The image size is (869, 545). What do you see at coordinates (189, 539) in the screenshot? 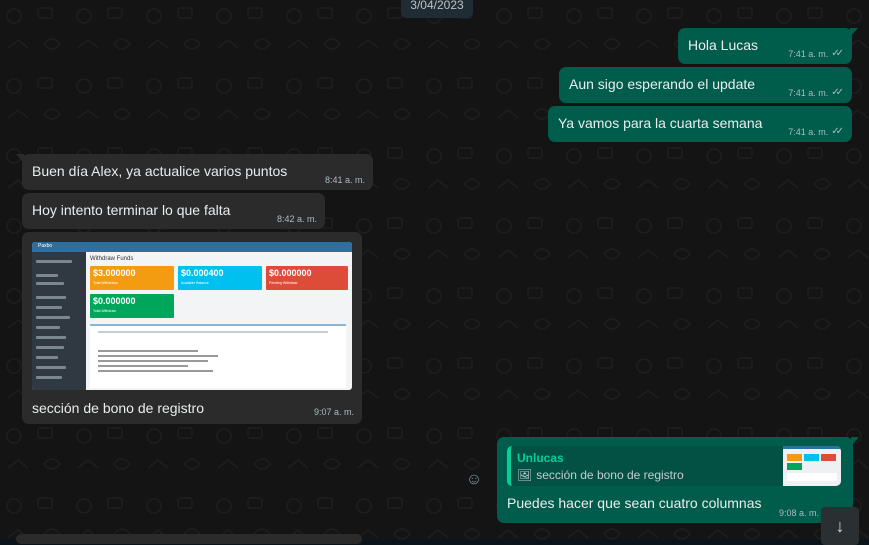
I see `message-incoming-partial` at bounding box center [189, 539].